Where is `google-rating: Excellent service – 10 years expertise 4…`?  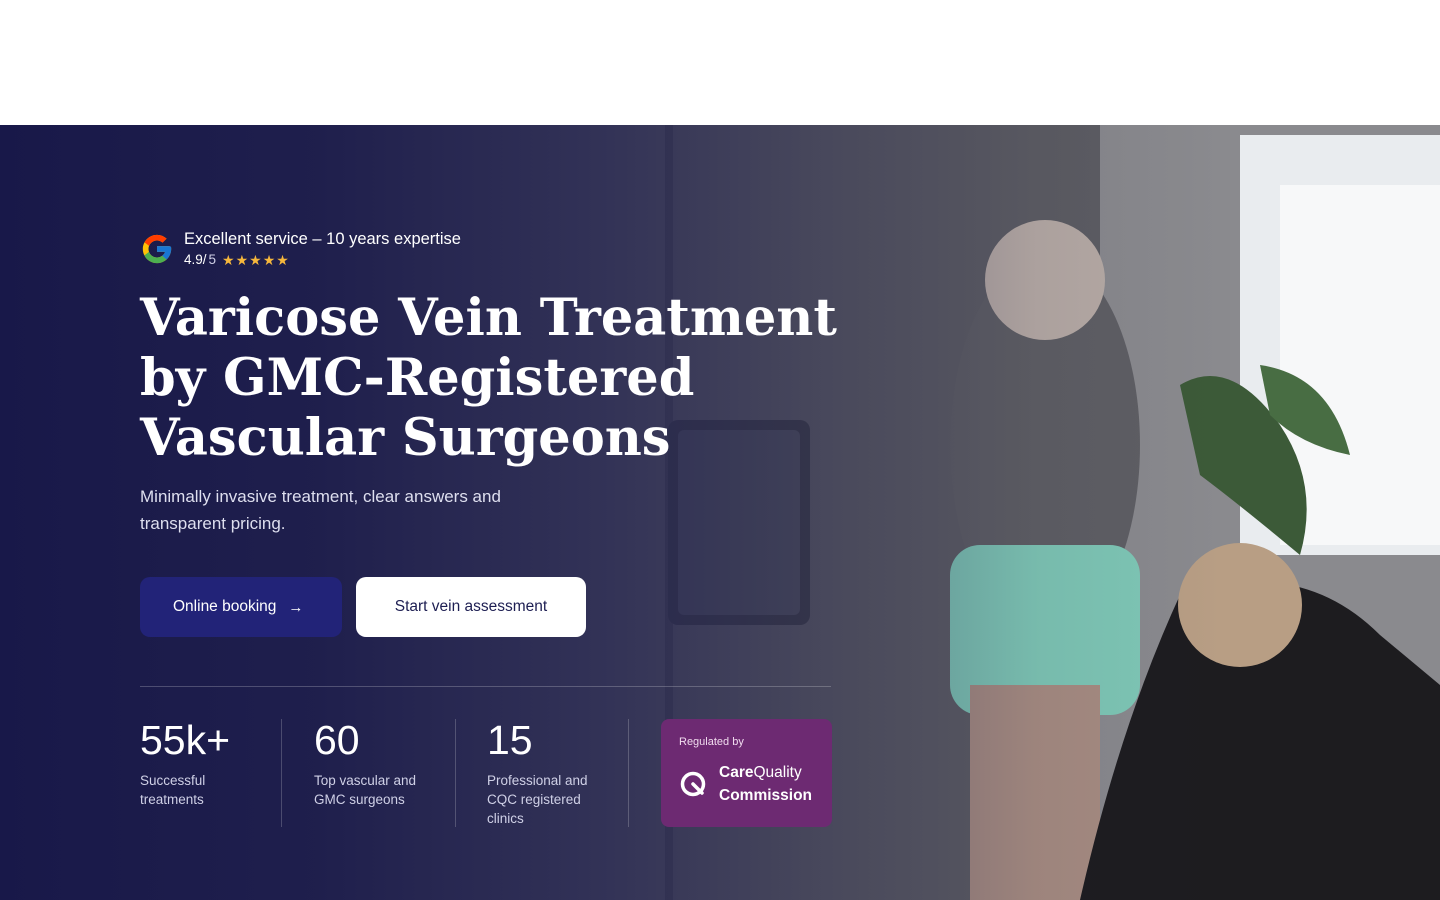
google-rating: Excellent service – 10 years expertise 4… is located at coordinates (300, 249).